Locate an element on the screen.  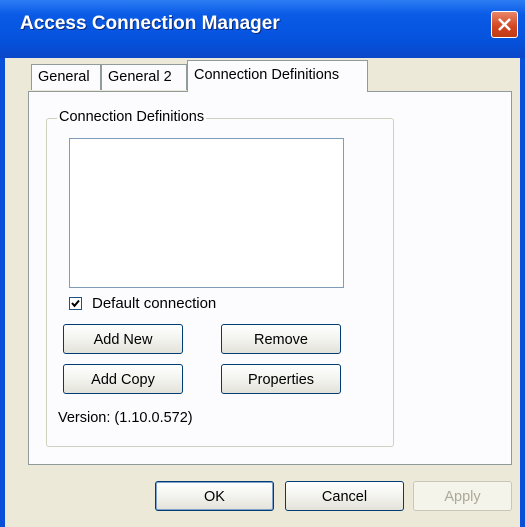
cancel-button: Cancel is located at coordinates (344, 496).